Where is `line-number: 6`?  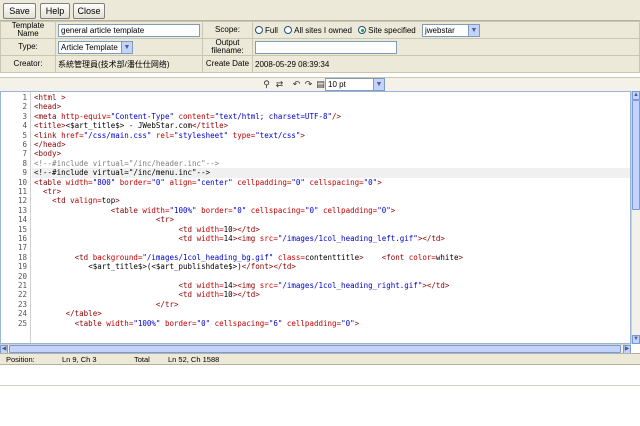 line-number: 6 is located at coordinates (24, 144).